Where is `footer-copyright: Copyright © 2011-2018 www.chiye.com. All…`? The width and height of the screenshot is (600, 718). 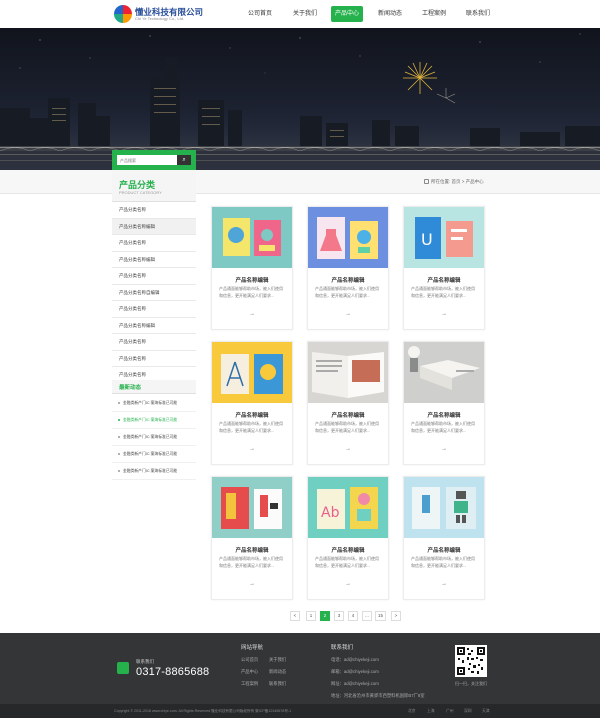
footer-copyright: Copyright © 2011-2018 www.chiye.com. All… is located at coordinates (300, 711).